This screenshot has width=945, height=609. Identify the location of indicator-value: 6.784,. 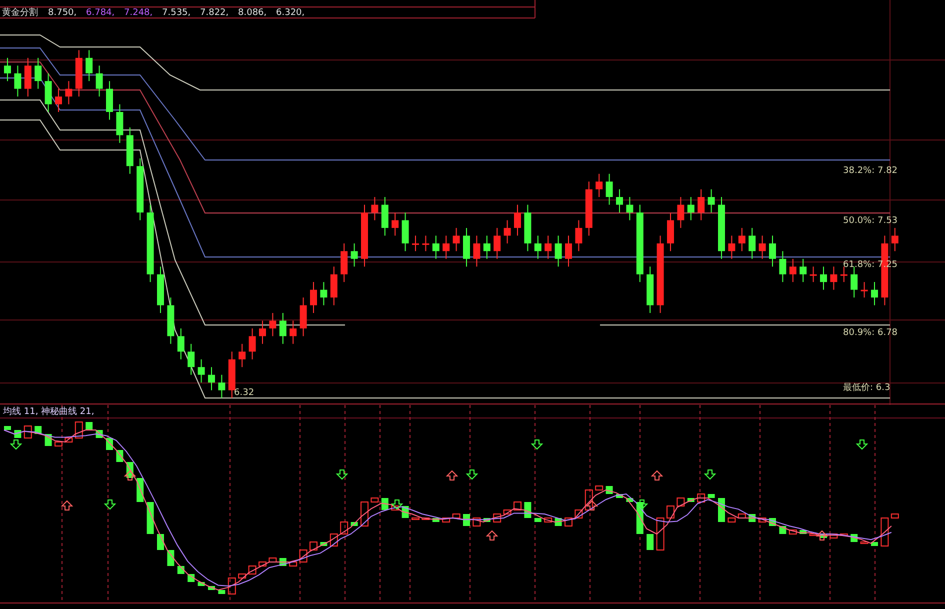
(100, 13).